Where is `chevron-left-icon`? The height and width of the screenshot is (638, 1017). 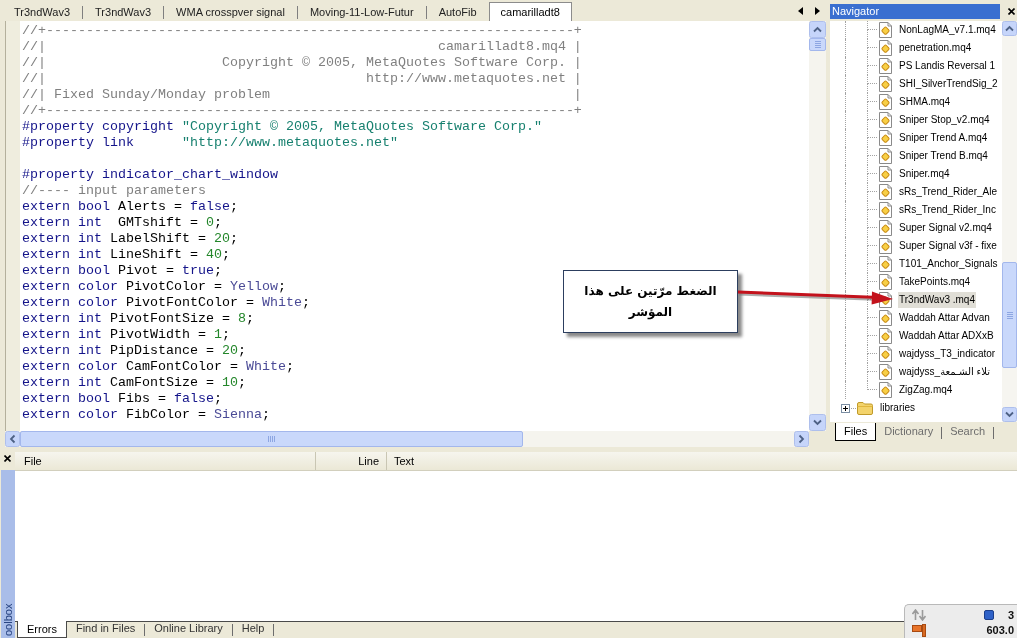 chevron-left-icon is located at coordinates (12, 439).